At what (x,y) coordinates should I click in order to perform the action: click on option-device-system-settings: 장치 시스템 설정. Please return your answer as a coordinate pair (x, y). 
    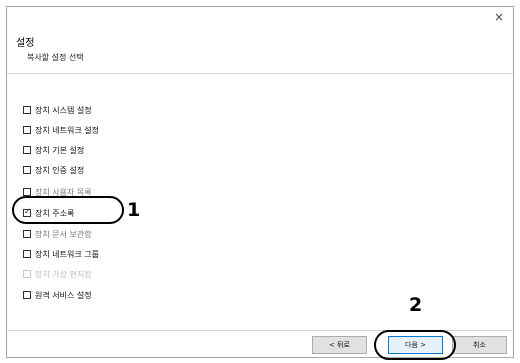
    Looking at the image, I should click on (57, 110).